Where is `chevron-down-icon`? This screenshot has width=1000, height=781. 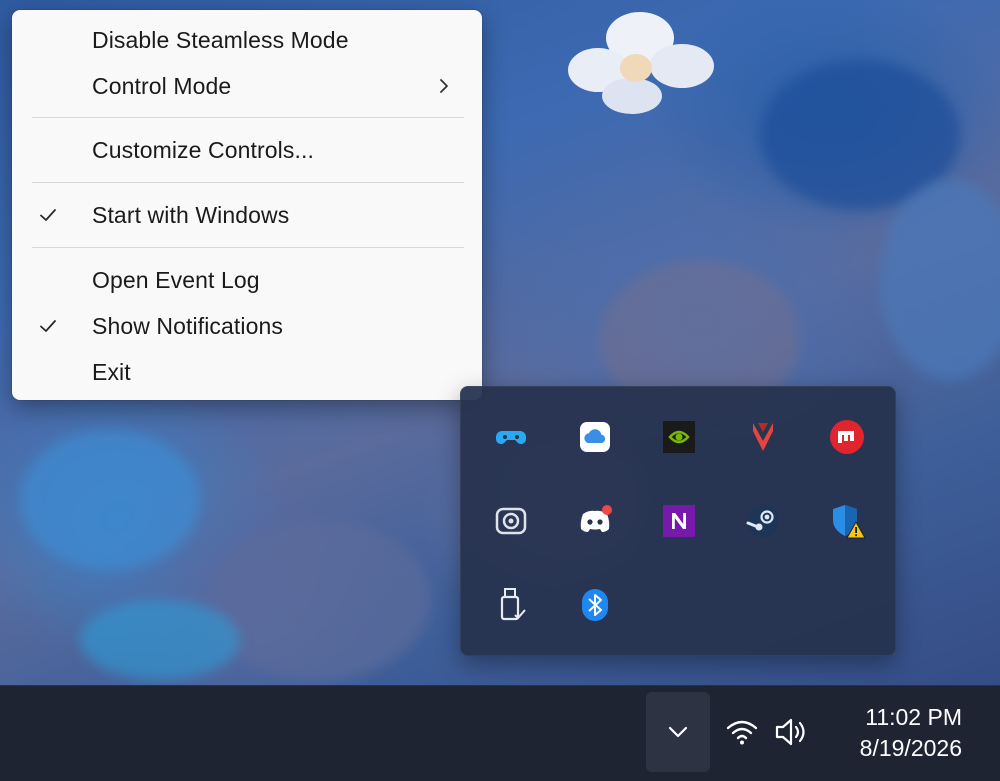 chevron-down-icon is located at coordinates (678, 732).